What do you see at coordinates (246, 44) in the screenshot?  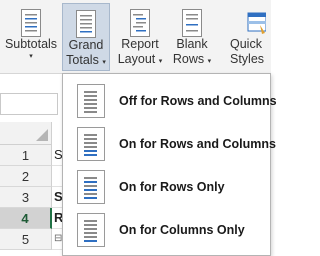 I see `quick-styles-label-line1: Quick` at bounding box center [246, 44].